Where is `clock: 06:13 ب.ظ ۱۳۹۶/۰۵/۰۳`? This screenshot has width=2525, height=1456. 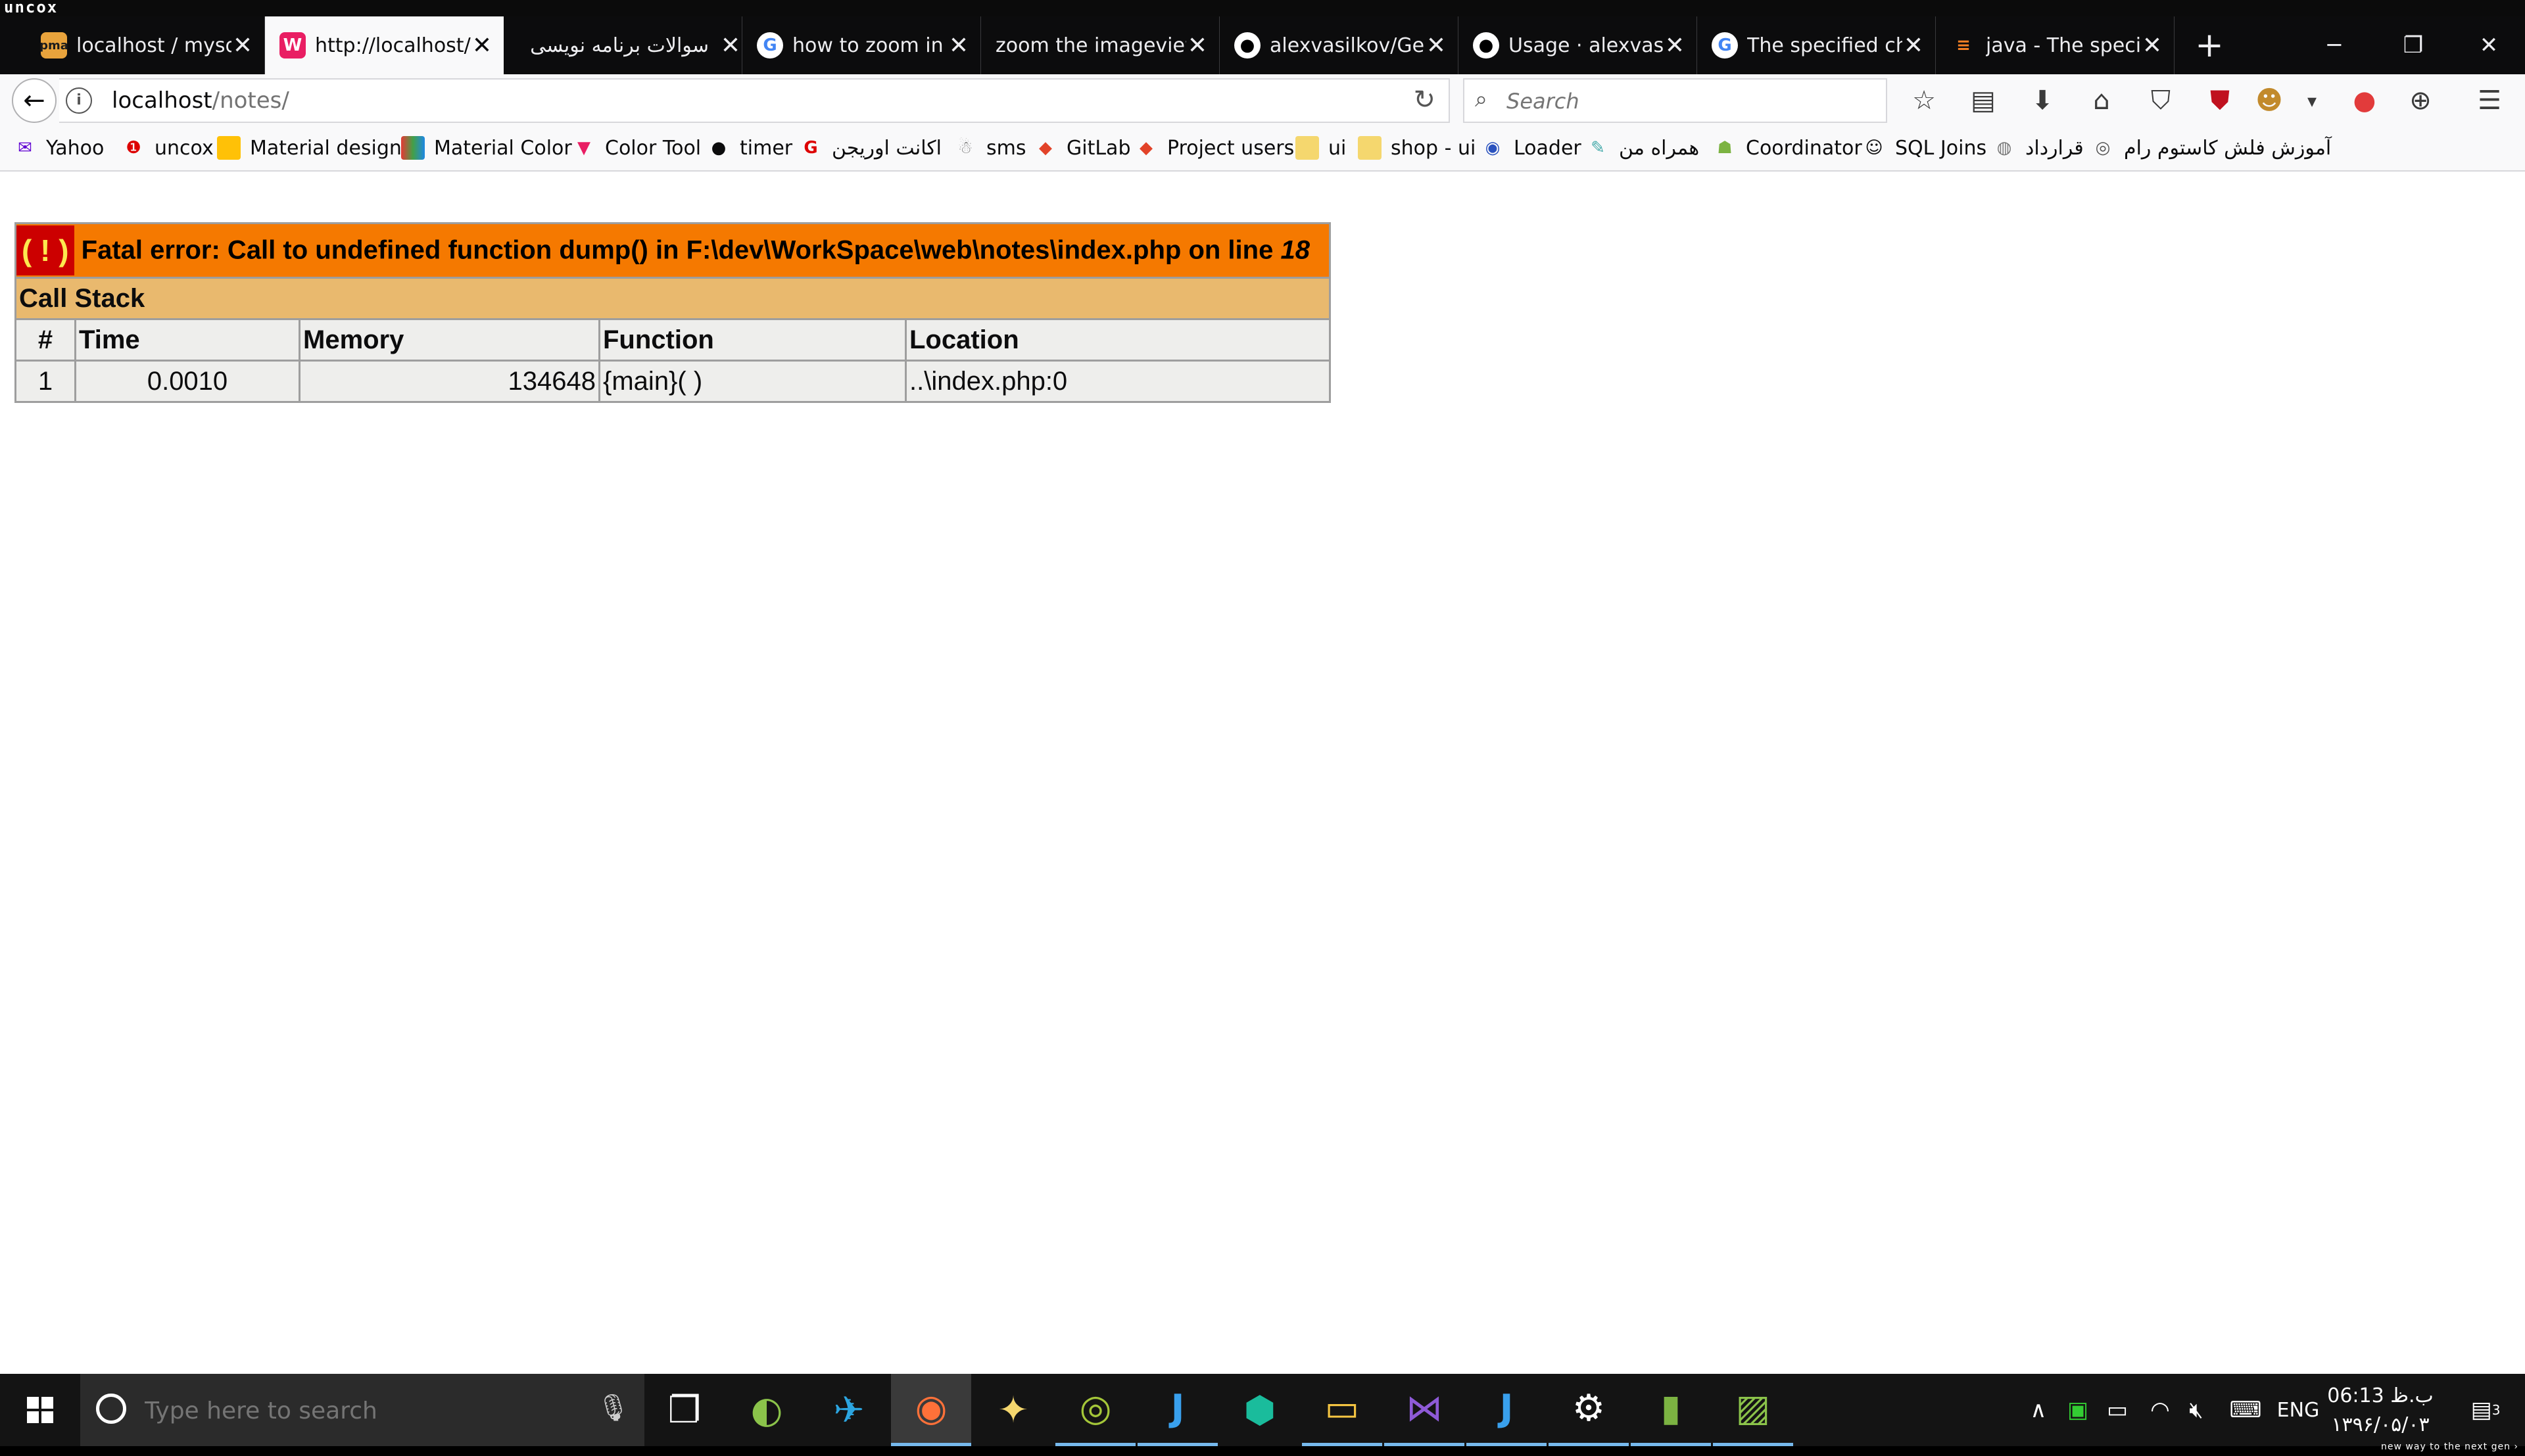
clock: 06:13 ب.ظ ۱۳۹۶/۰۵/۰۳ is located at coordinates (2381, 1411).